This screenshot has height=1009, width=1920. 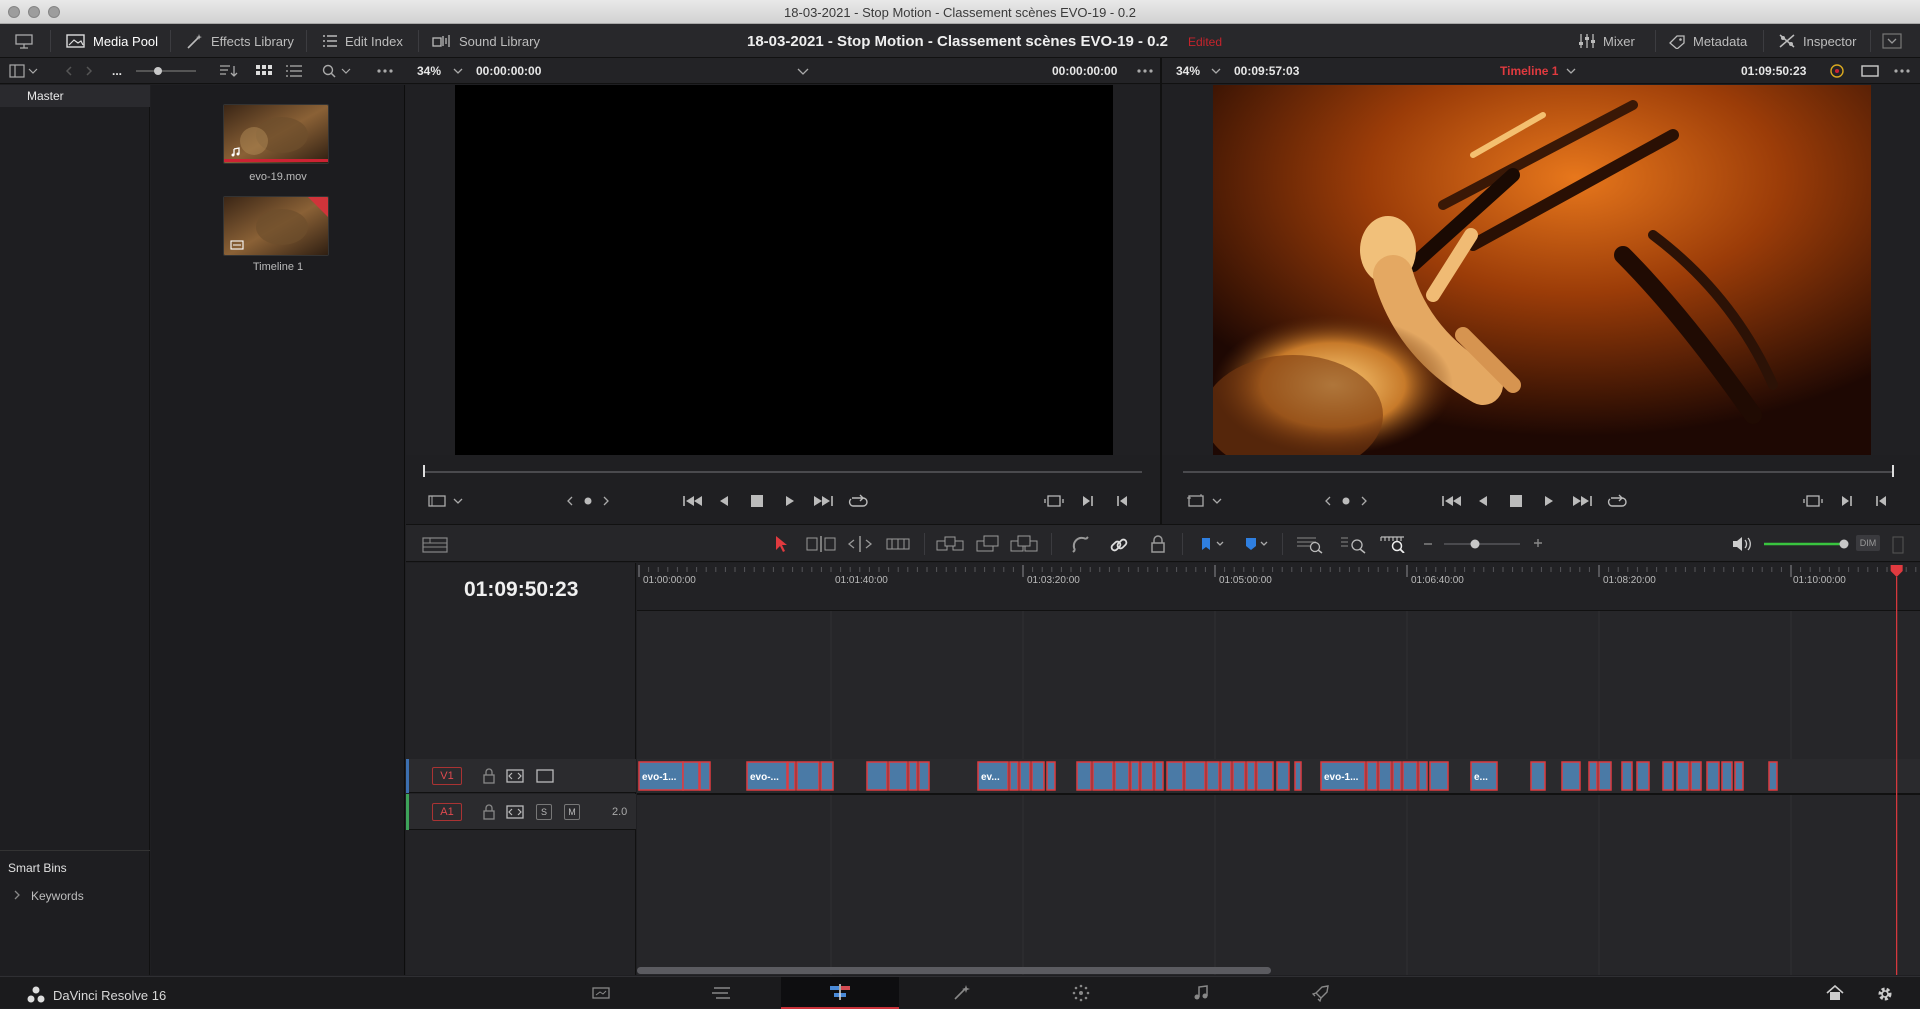 I want to click on list-view-icon, so click(x=294, y=71).